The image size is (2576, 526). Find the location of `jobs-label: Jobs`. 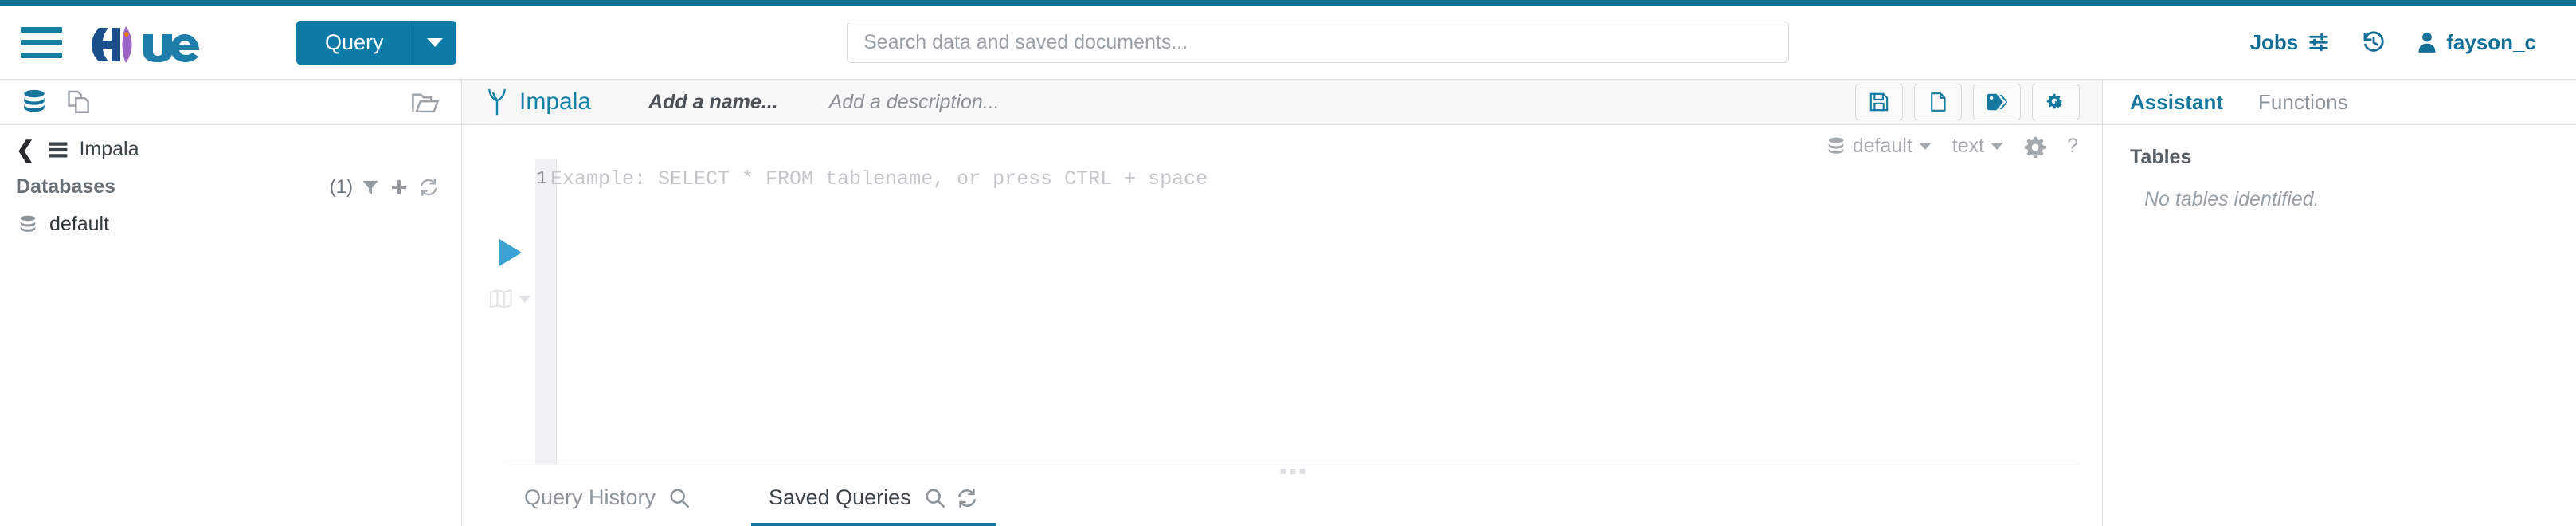

jobs-label: Jobs is located at coordinates (2274, 42).